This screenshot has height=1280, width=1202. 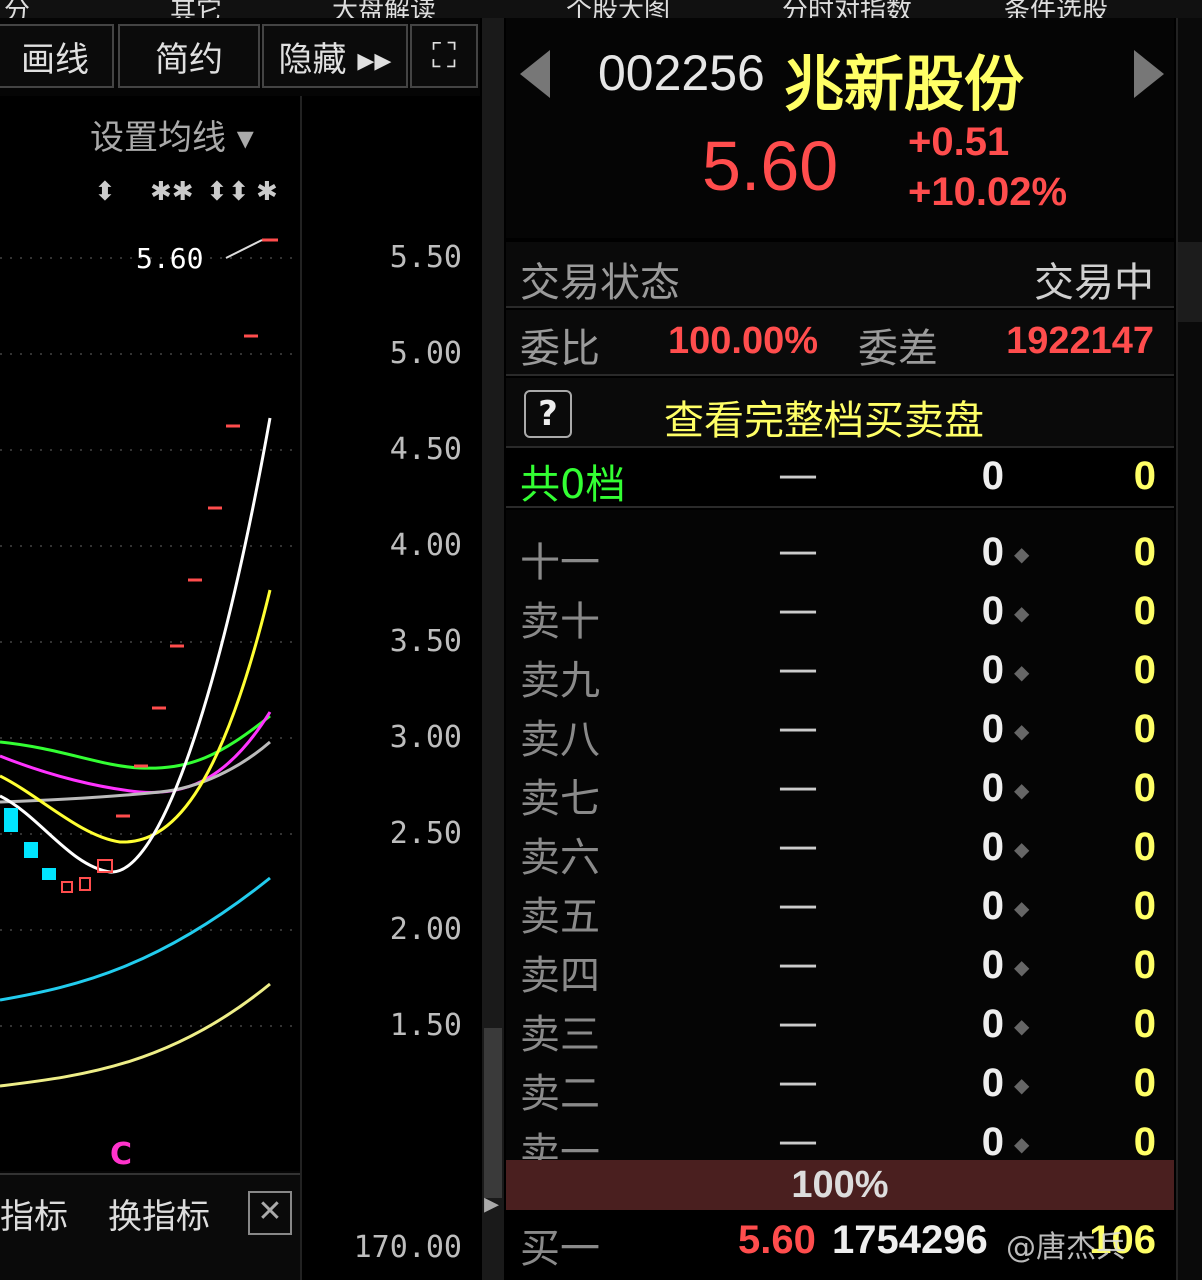 I want to click on ma-line-yellow, so click(x=136, y=716).